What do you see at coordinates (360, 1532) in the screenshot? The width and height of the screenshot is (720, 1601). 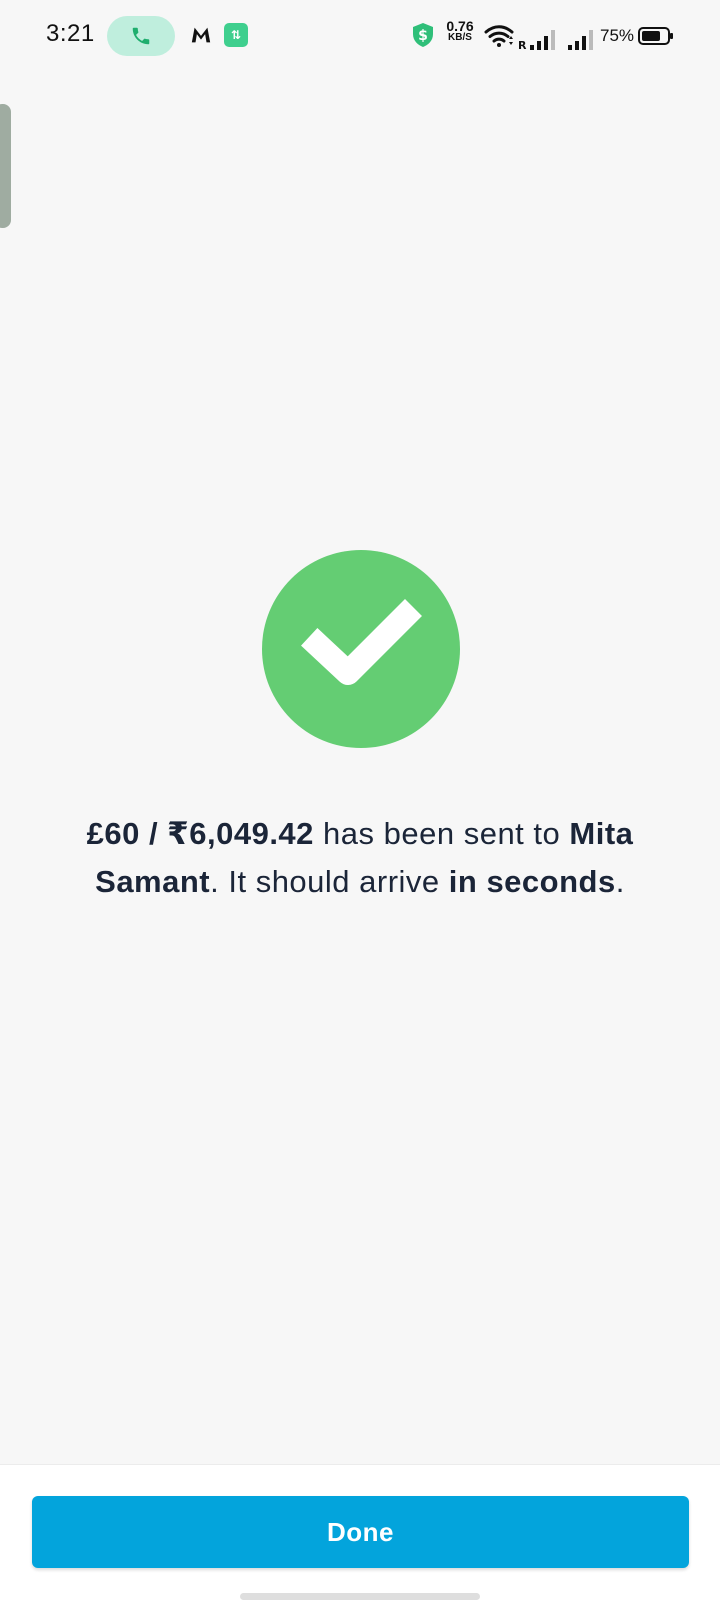 I see `done-button: Done` at bounding box center [360, 1532].